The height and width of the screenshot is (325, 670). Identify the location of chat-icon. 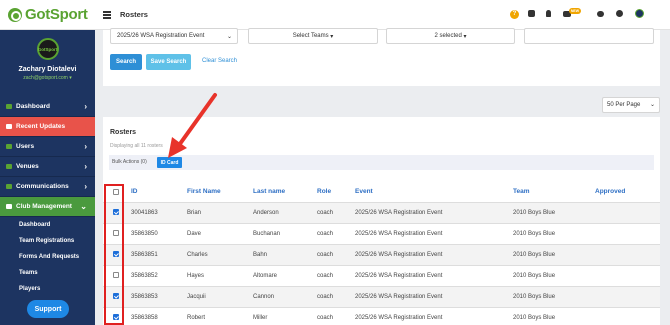
(600, 14).